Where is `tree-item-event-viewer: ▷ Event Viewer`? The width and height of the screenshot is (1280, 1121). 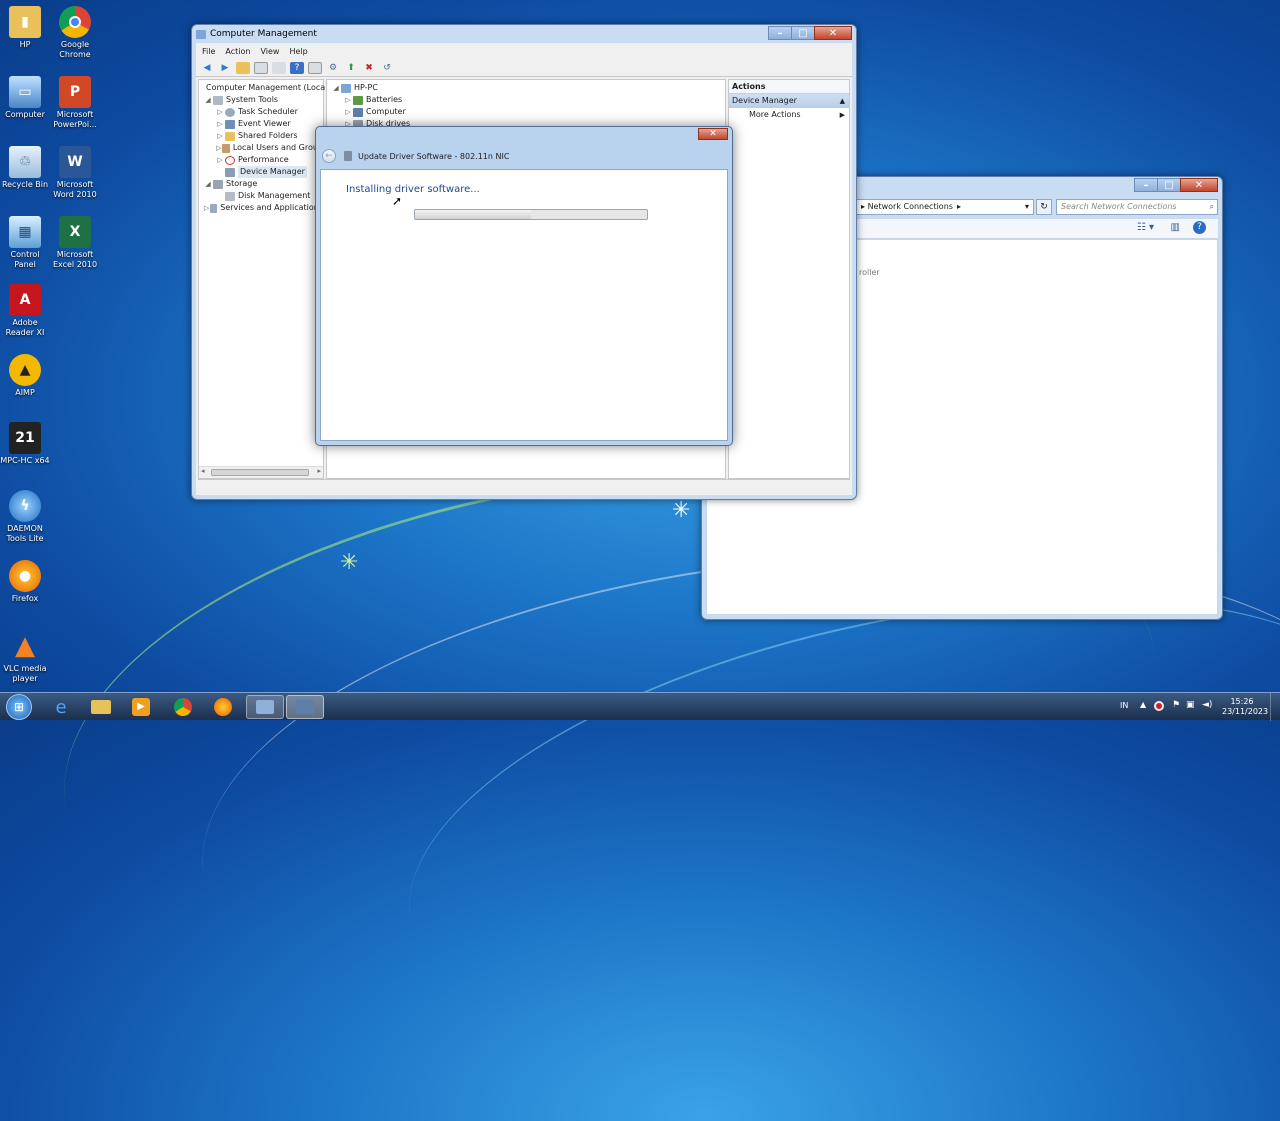
tree-item-event-viewer: ▷ Event Viewer is located at coordinates (261, 124).